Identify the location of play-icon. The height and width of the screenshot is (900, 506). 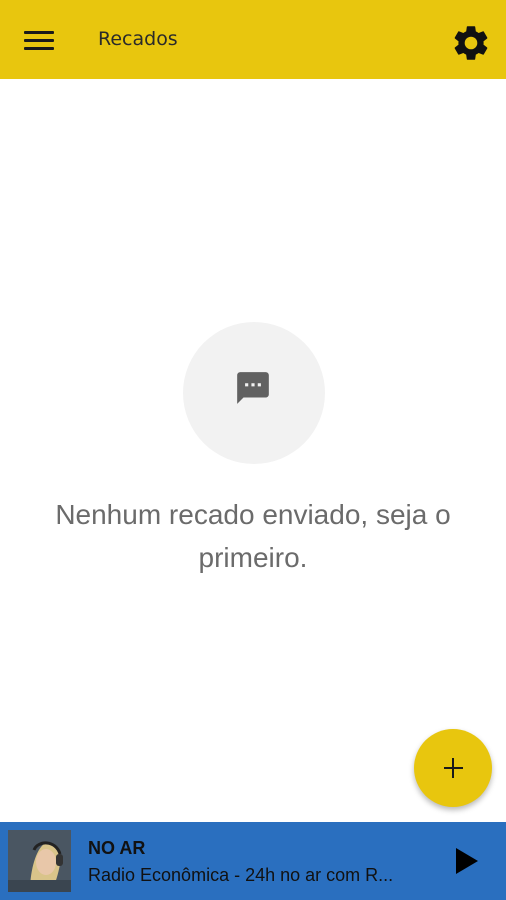
(467, 861).